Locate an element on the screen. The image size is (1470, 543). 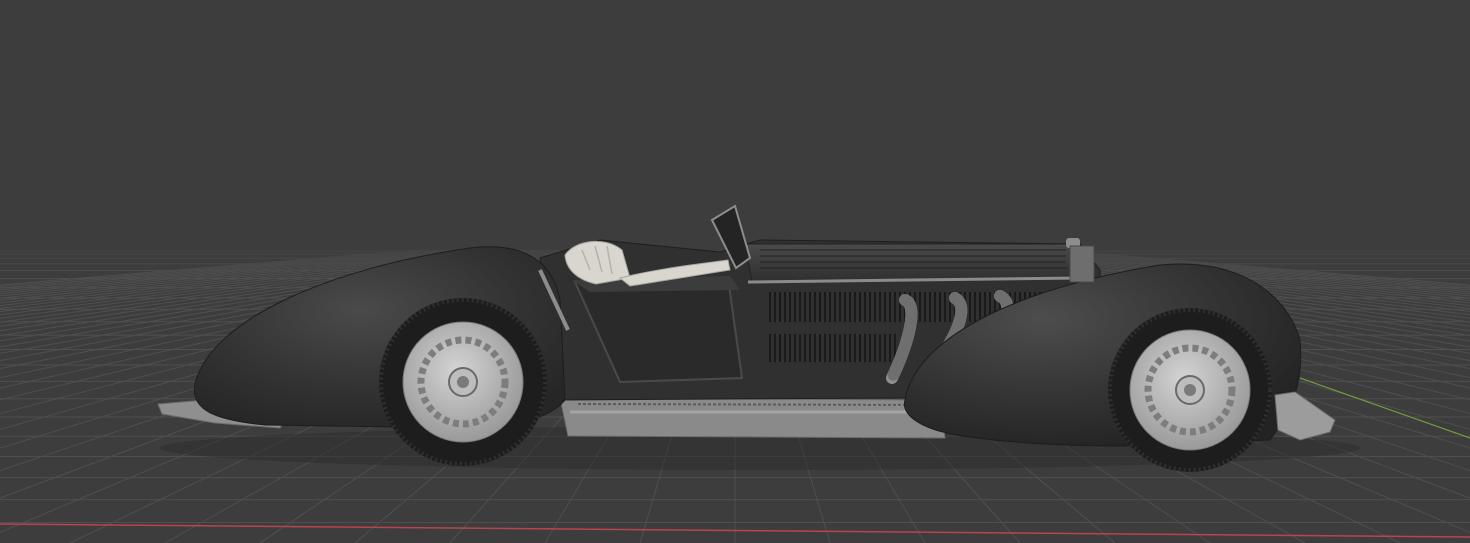
rear-hub-nut is located at coordinates (463, 382).